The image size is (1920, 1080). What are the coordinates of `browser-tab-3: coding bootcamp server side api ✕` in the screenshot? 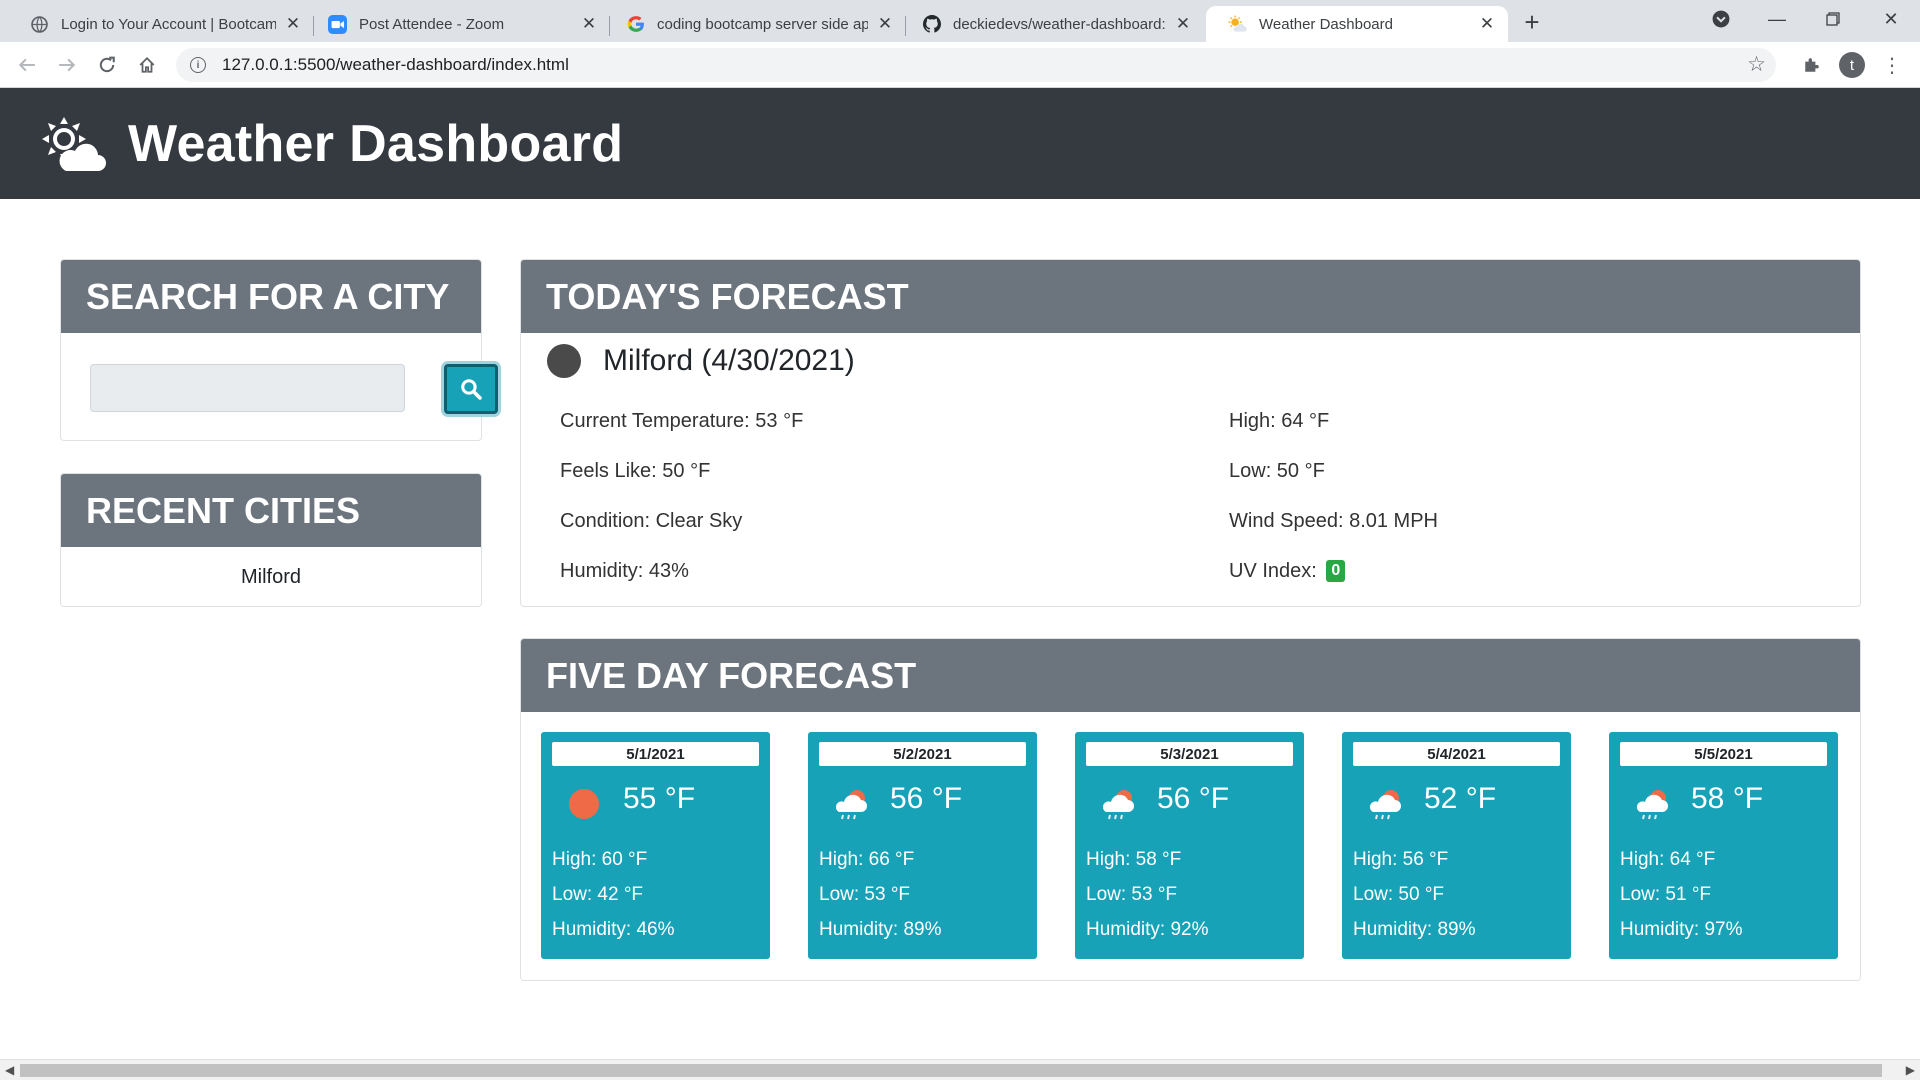 It's located at (755, 24).